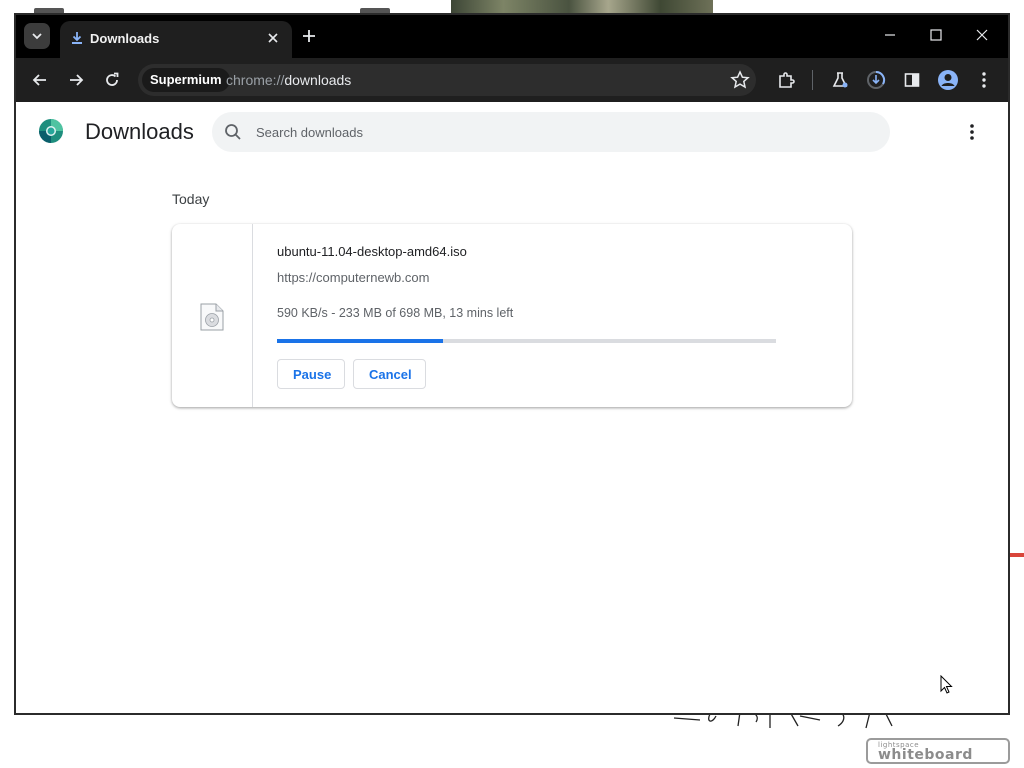 This screenshot has width=1024, height=768. Describe the element at coordinates (389, 374) in the screenshot. I see `cancel-button: Cancel` at that location.